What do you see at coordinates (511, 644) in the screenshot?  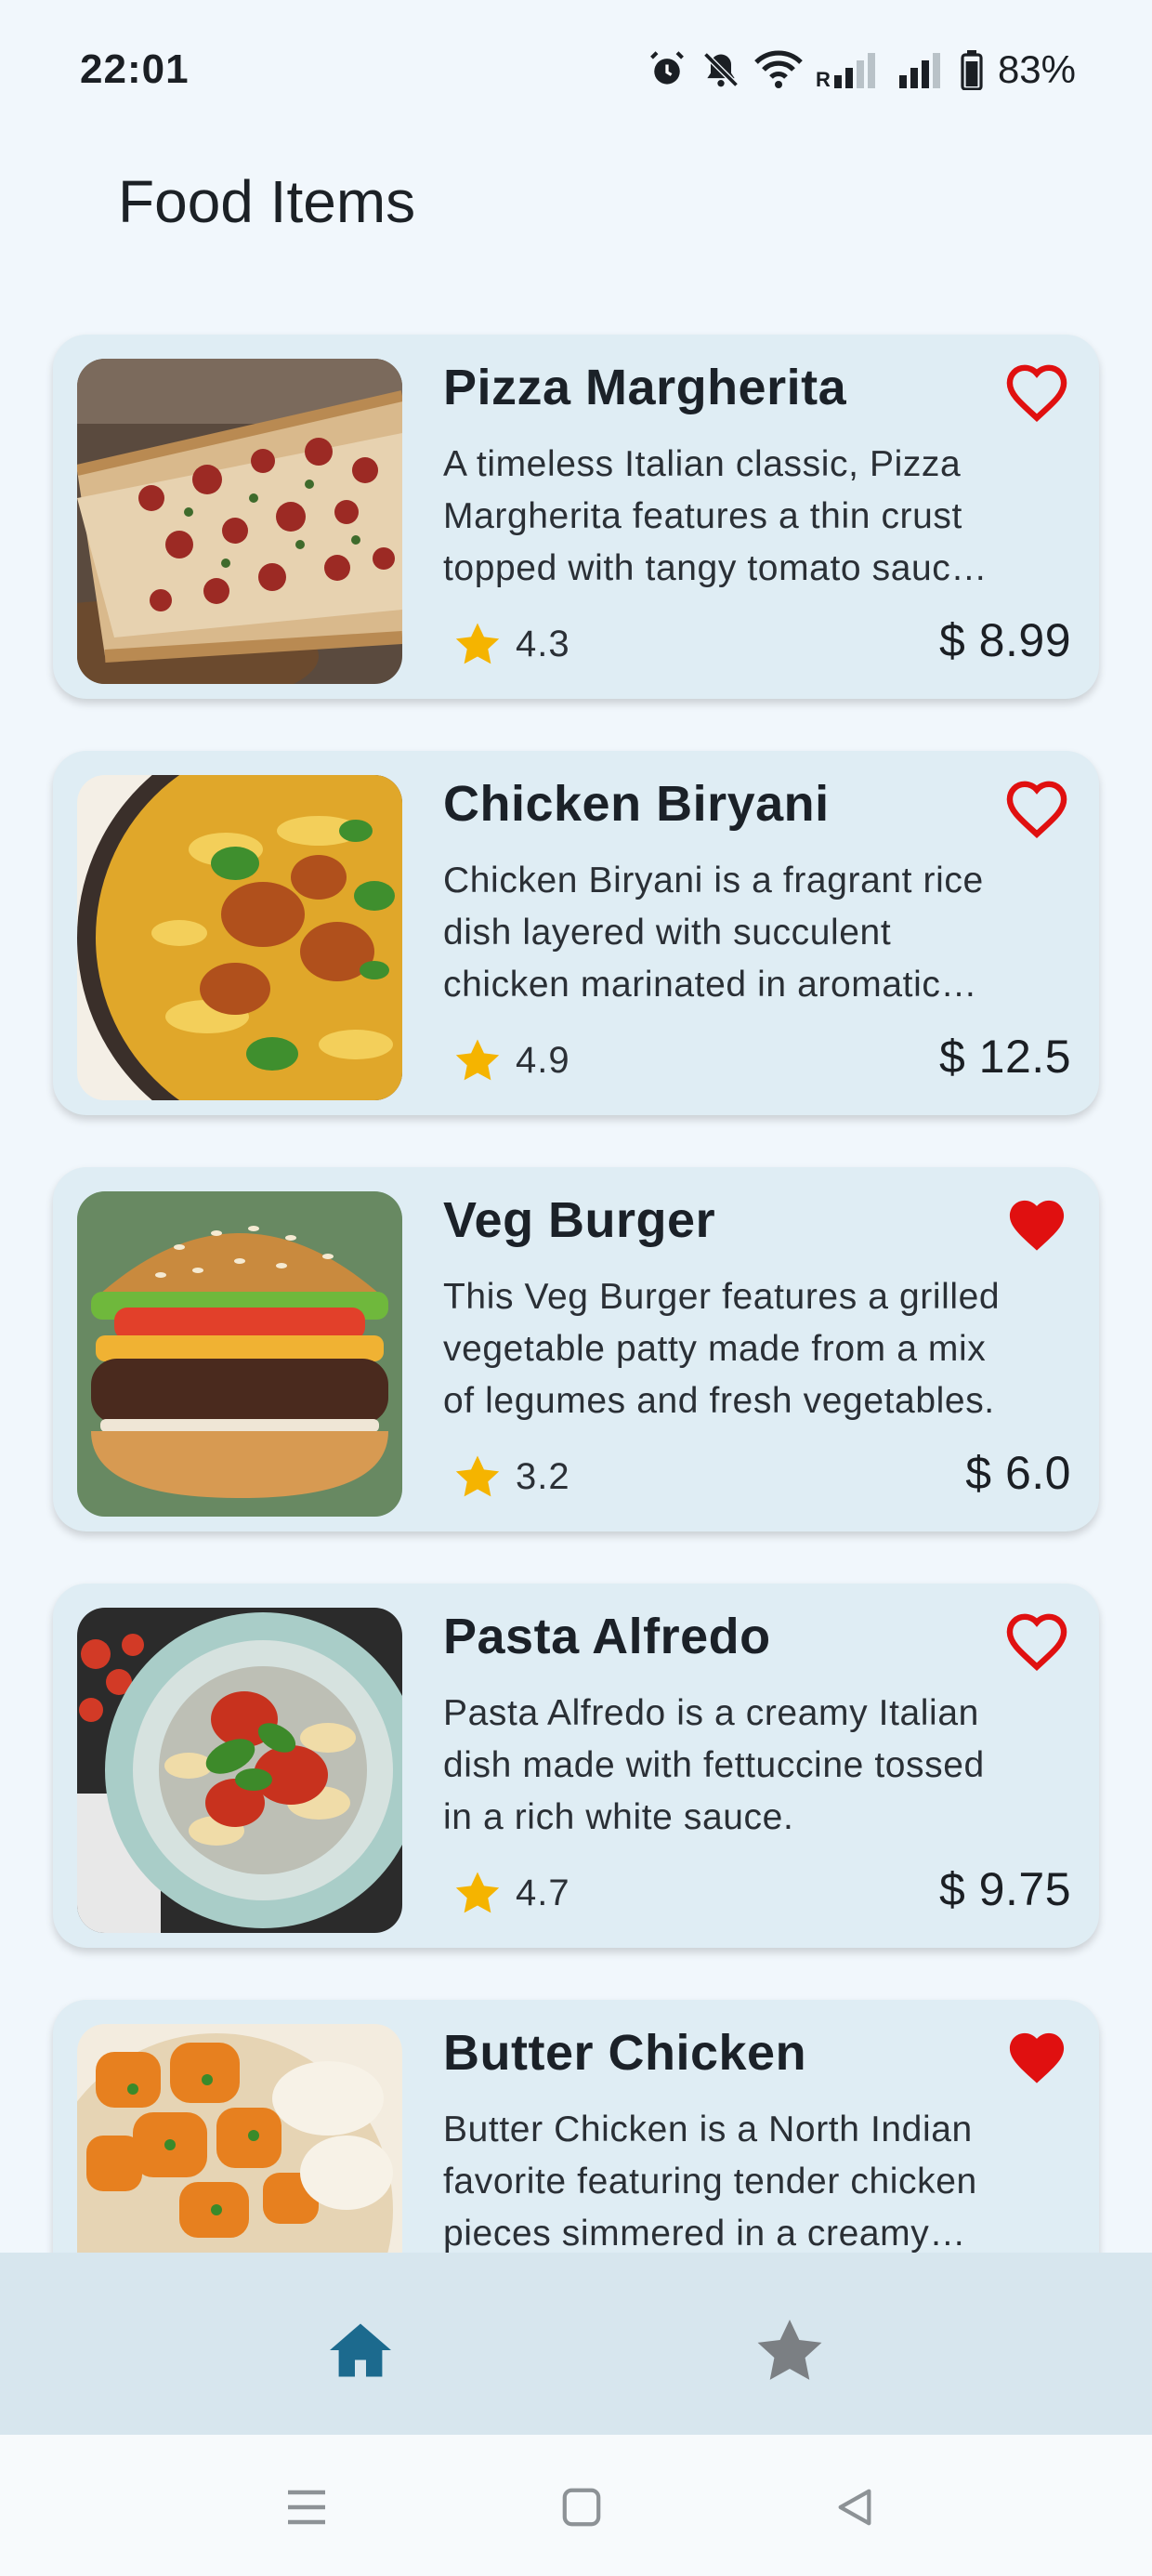 I see `rating: 4.3` at bounding box center [511, 644].